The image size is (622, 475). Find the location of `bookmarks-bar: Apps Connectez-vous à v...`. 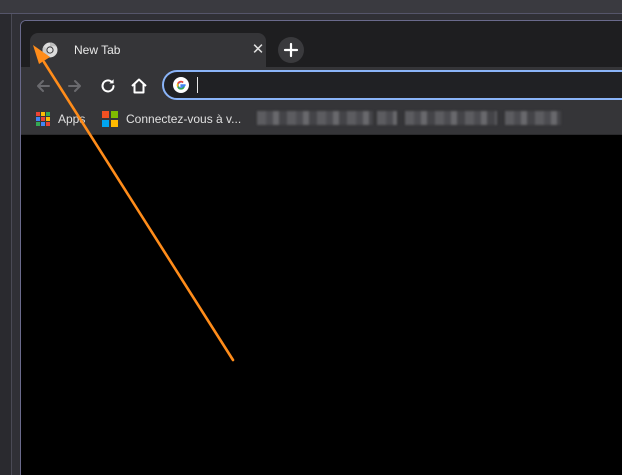

bookmarks-bar: Apps Connectez-vous à v... is located at coordinates (321, 119).